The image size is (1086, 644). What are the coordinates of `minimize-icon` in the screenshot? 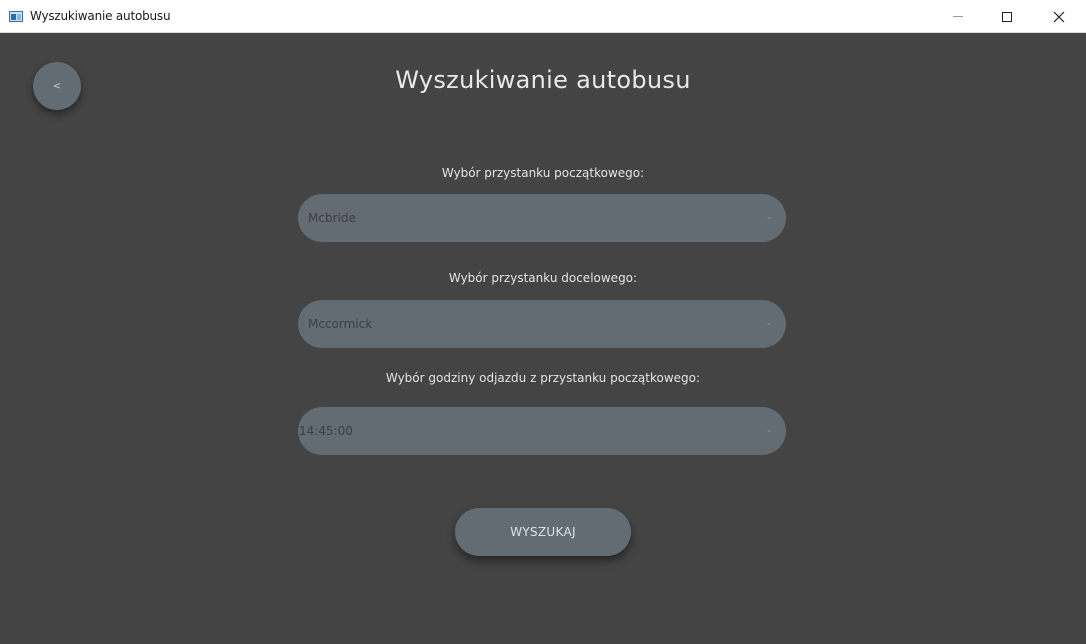 It's located at (958, 16).